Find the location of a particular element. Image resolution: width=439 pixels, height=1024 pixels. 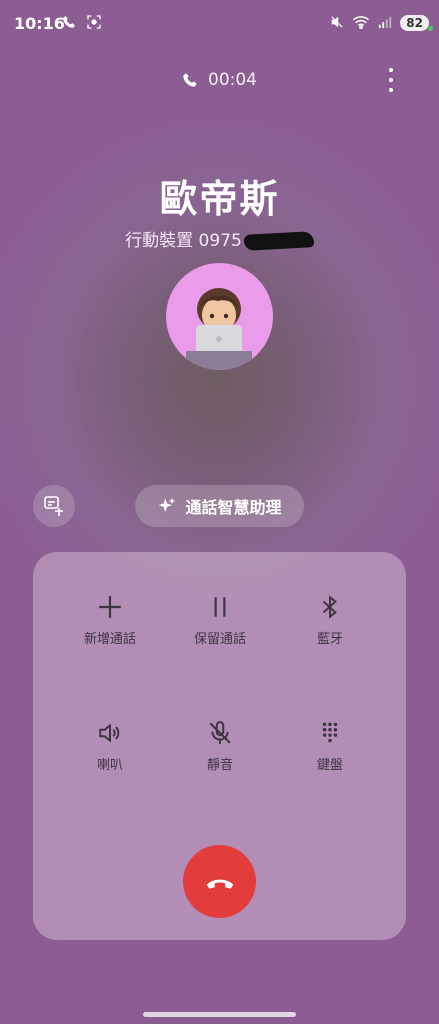

speaker-icon is located at coordinates (109, 733).